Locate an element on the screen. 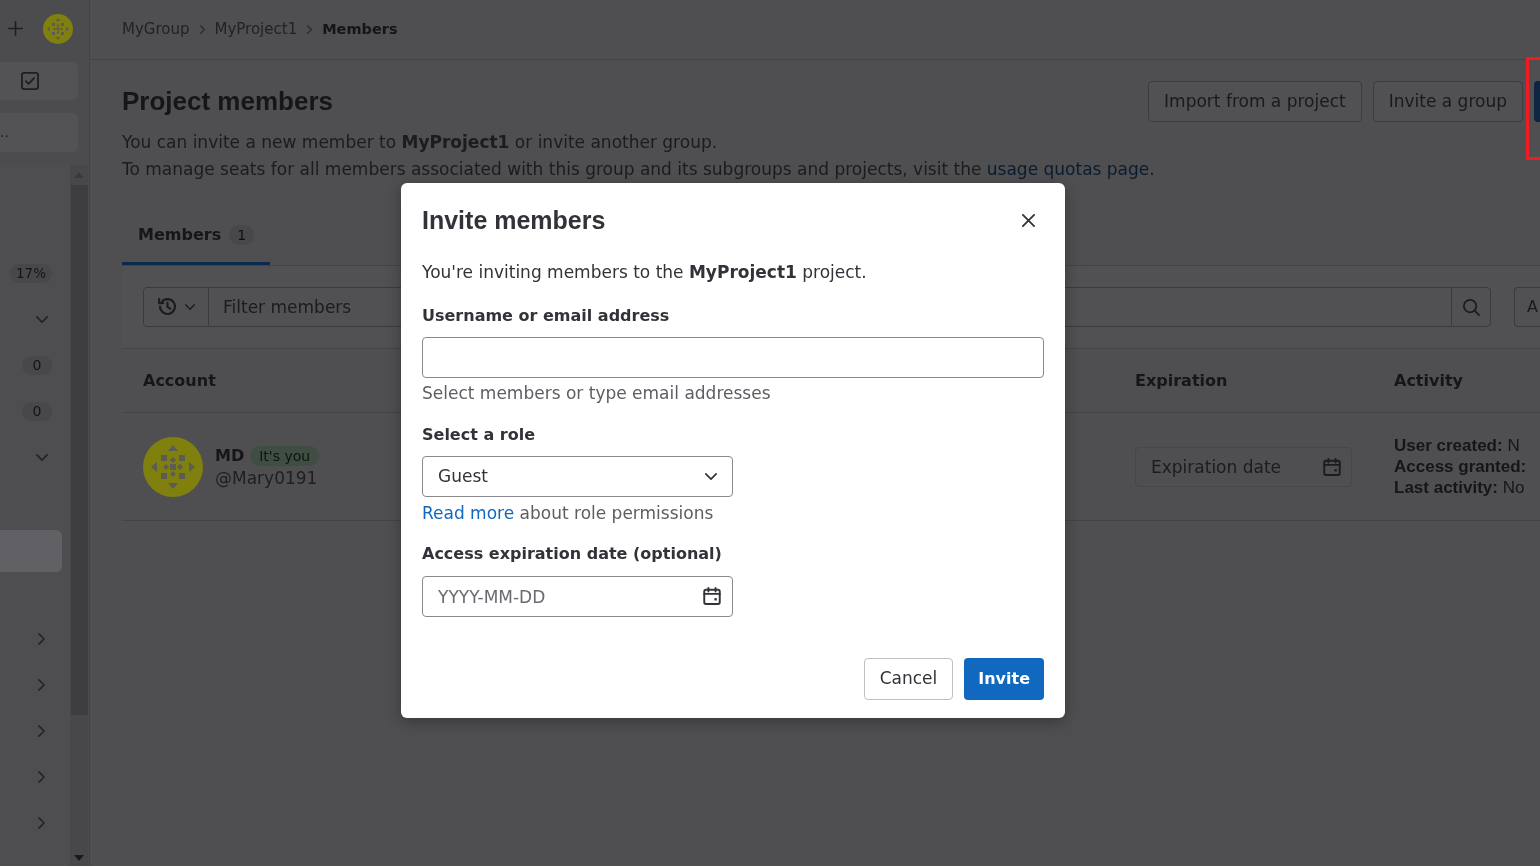 Image resolution: width=1540 pixels, height=866 pixels. dialog-title: Invite members is located at coordinates (514, 220).